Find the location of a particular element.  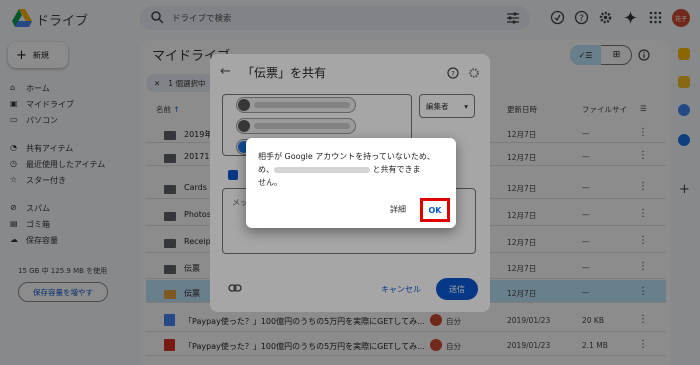

alert-line-2-prefix: め、 is located at coordinates (266, 169).